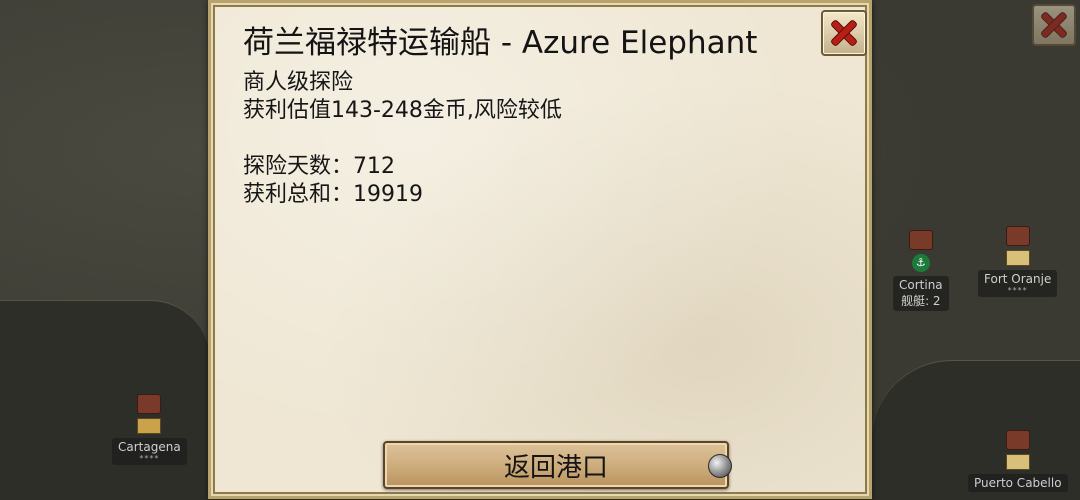 This screenshot has width=1080, height=500. I want to click on expedition-level: 商人级探险, so click(298, 82).